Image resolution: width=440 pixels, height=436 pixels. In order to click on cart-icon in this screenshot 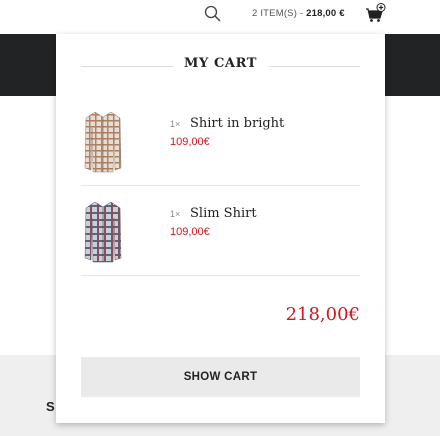, I will do `click(375, 13)`.